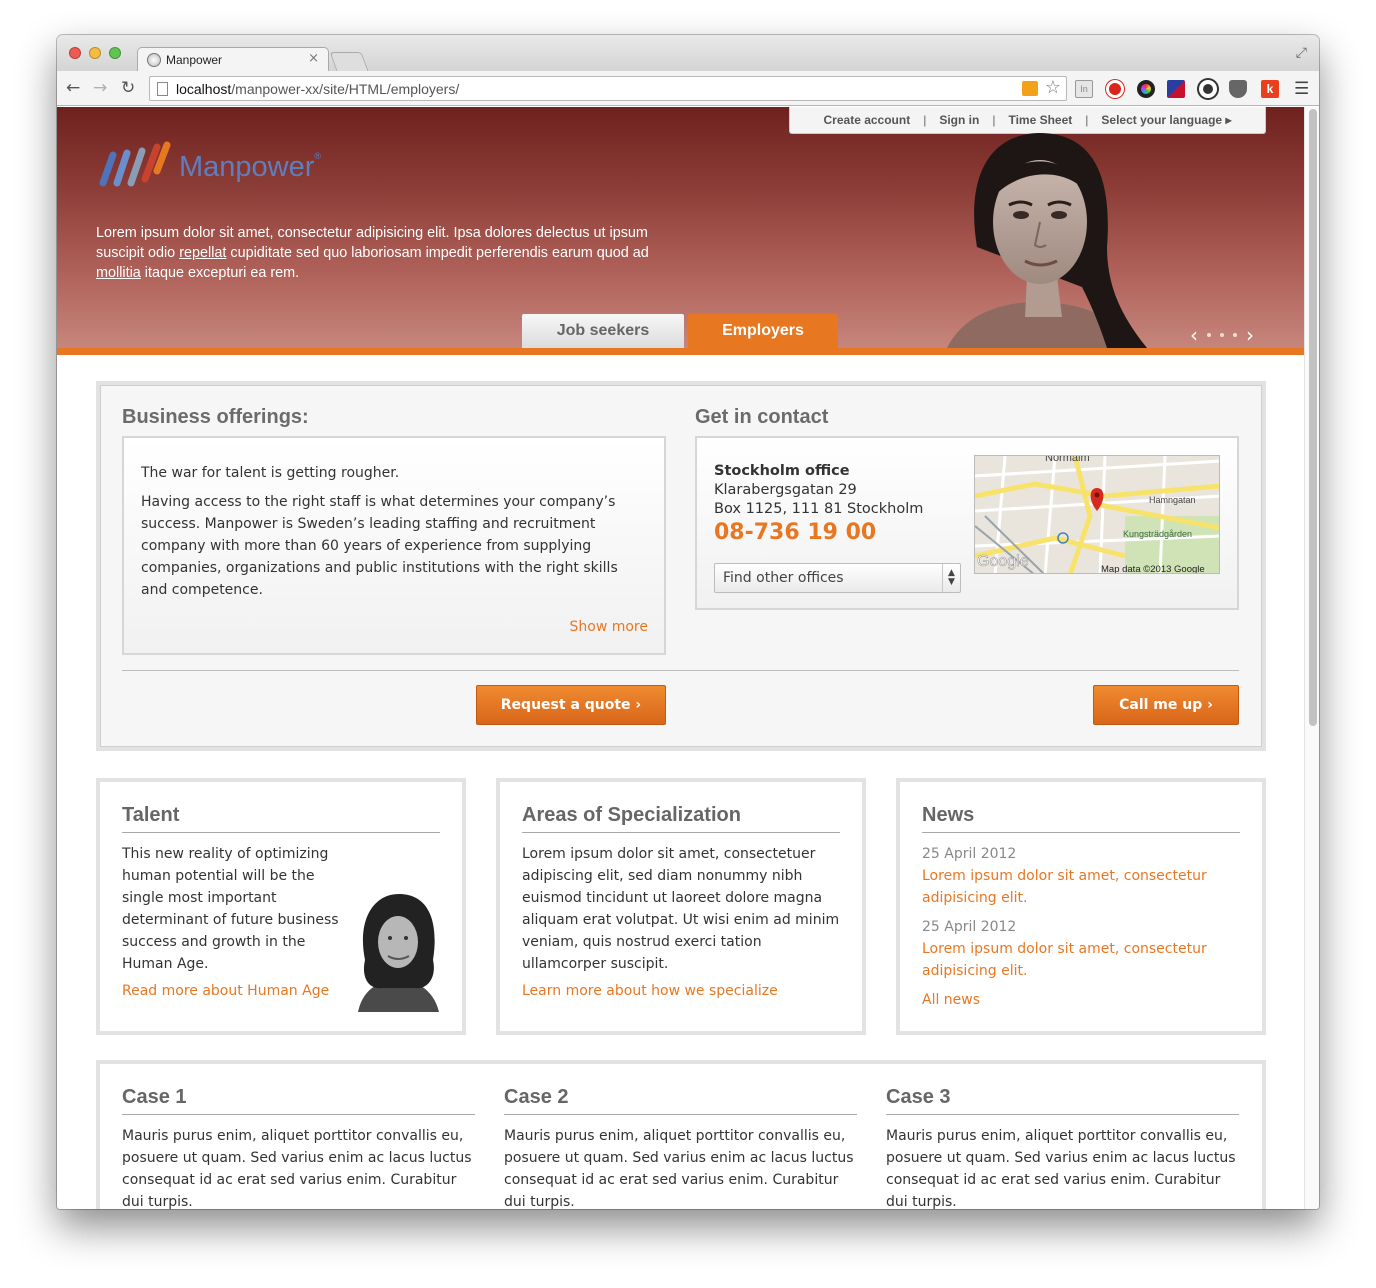  I want to click on tab-employers: Employers, so click(763, 331).